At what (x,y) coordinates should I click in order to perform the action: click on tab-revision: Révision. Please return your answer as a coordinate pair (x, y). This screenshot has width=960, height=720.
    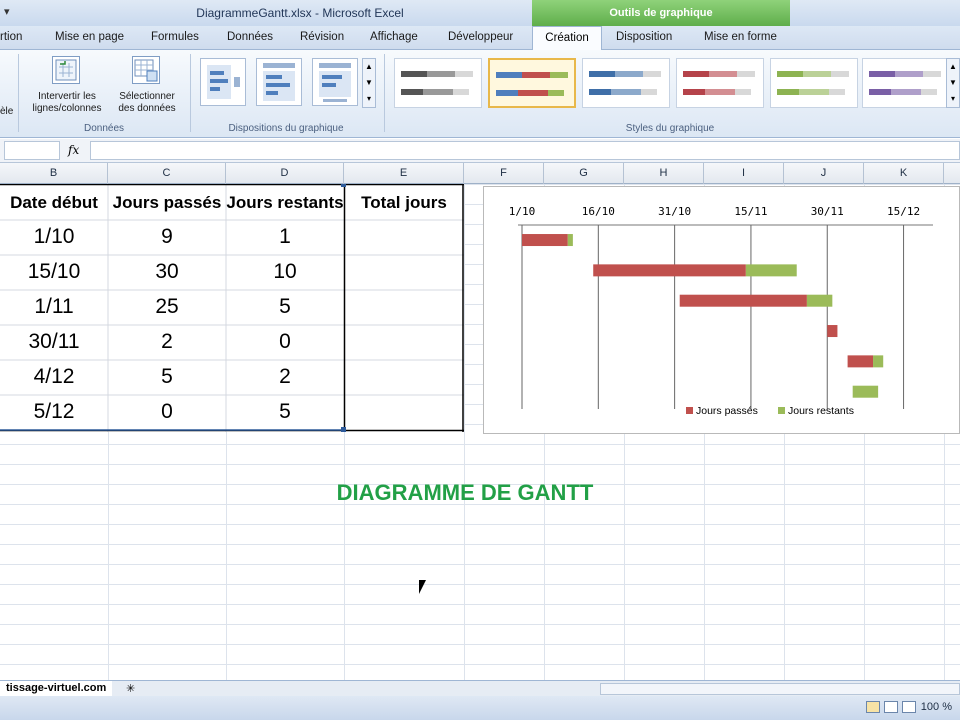
    Looking at the image, I should click on (322, 37).